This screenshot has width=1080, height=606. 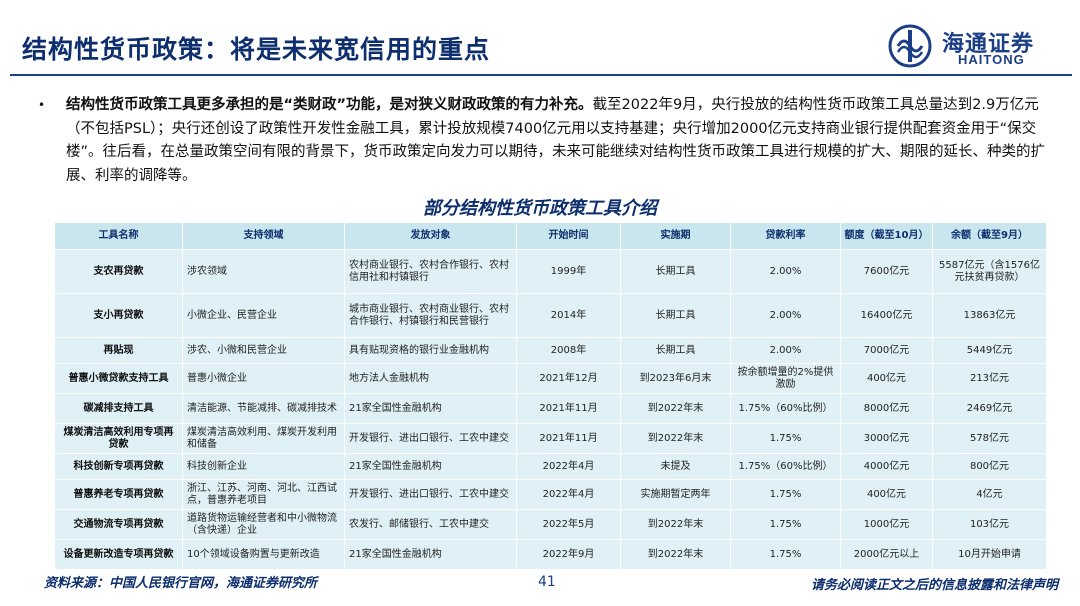 What do you see at coordinates (256, 49) in the screenshot?
I see `page-title: 结构性货币政策：将是未来宽信用的重点` at bounding box center [256, 49].